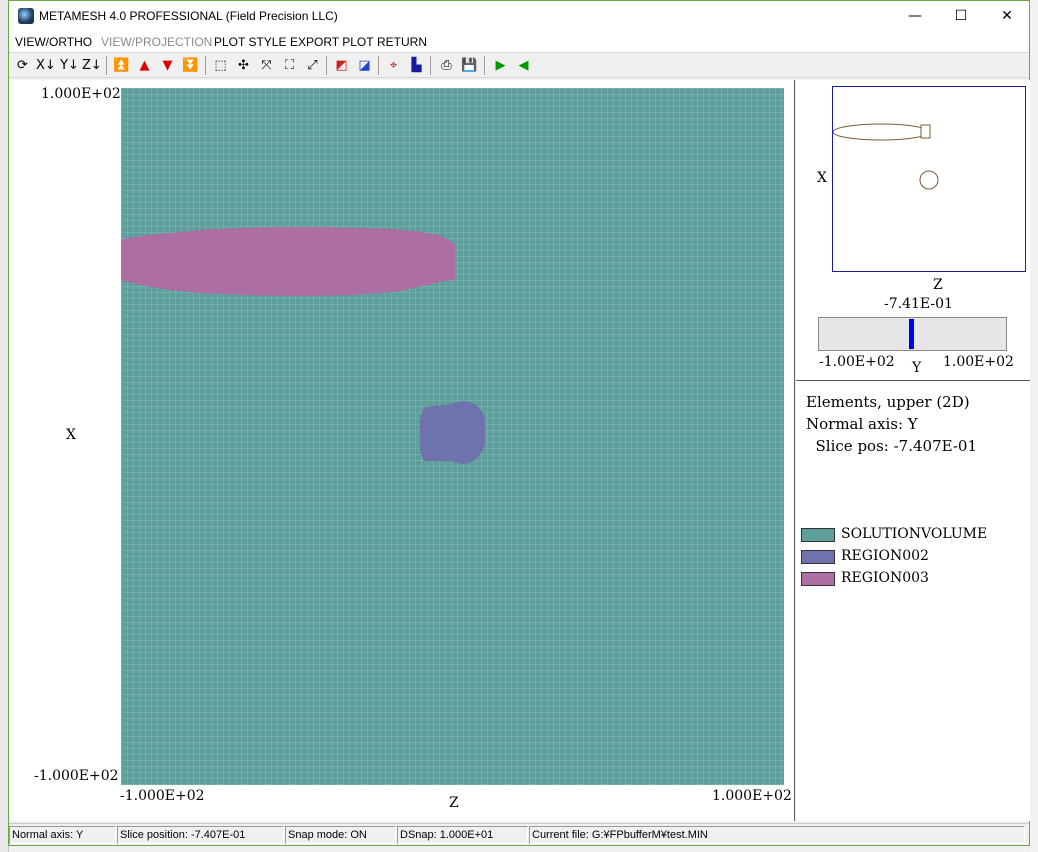  Describe the element at coordinates (857, 362) in the screenshot. I see `slider-min-label: -1.00E+02` at that location.